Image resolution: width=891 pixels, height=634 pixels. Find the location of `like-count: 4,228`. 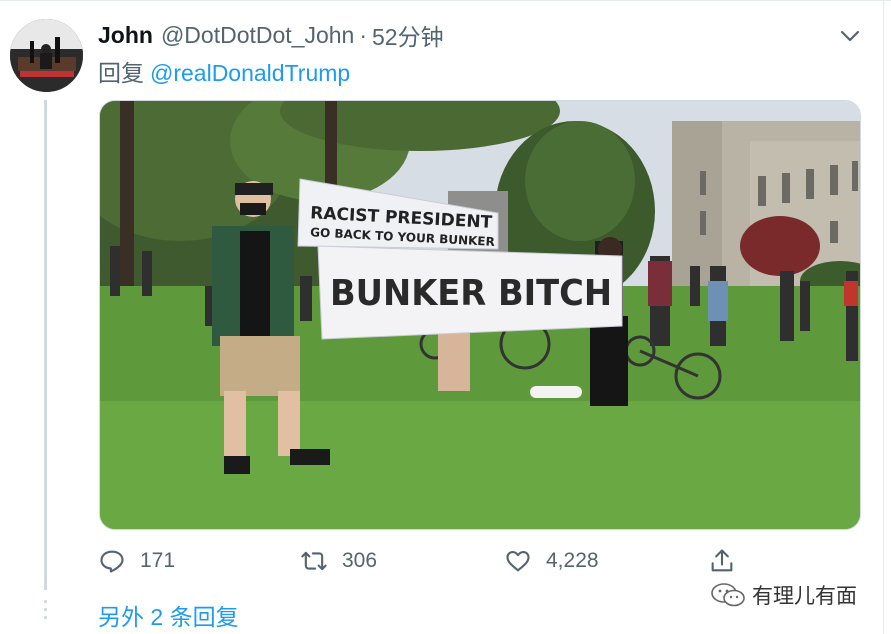

like-count: 4,228 is located at coordinates (572, 560).